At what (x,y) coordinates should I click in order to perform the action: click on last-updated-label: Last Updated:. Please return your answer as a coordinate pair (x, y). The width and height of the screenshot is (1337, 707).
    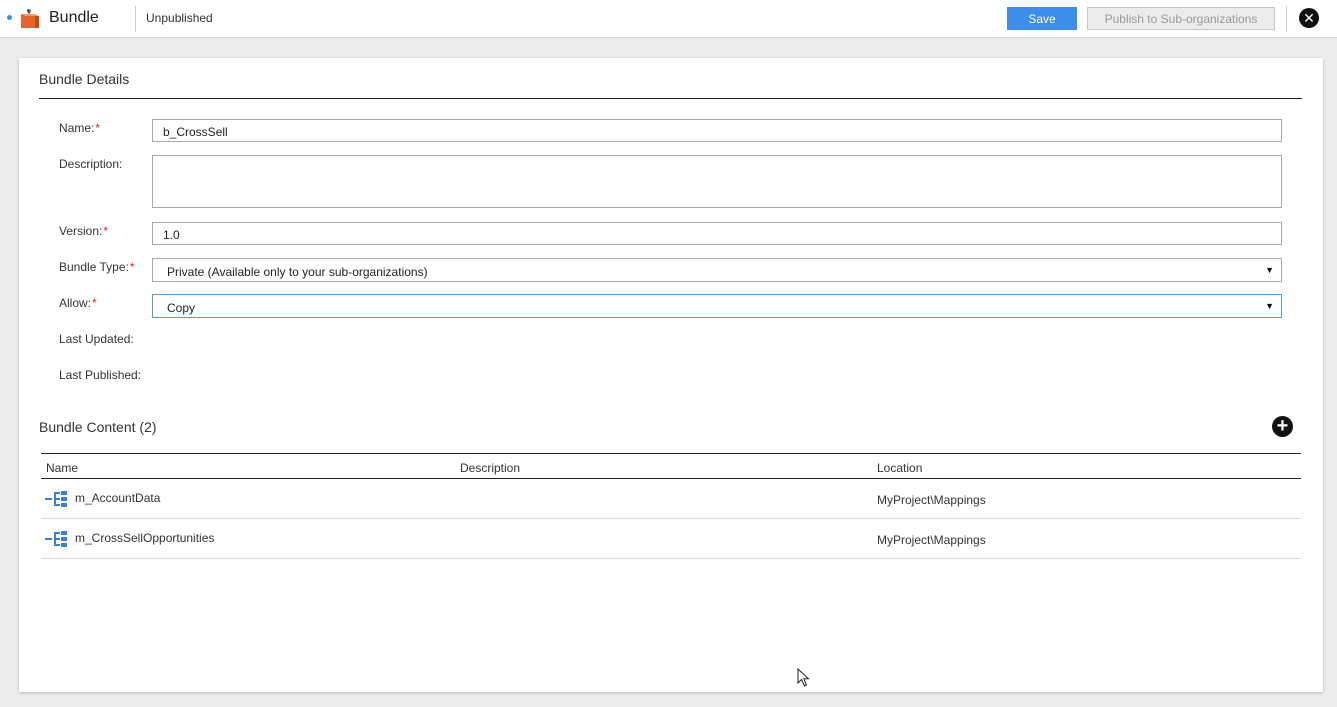
    Looking at the image, I should click on (96, 339).